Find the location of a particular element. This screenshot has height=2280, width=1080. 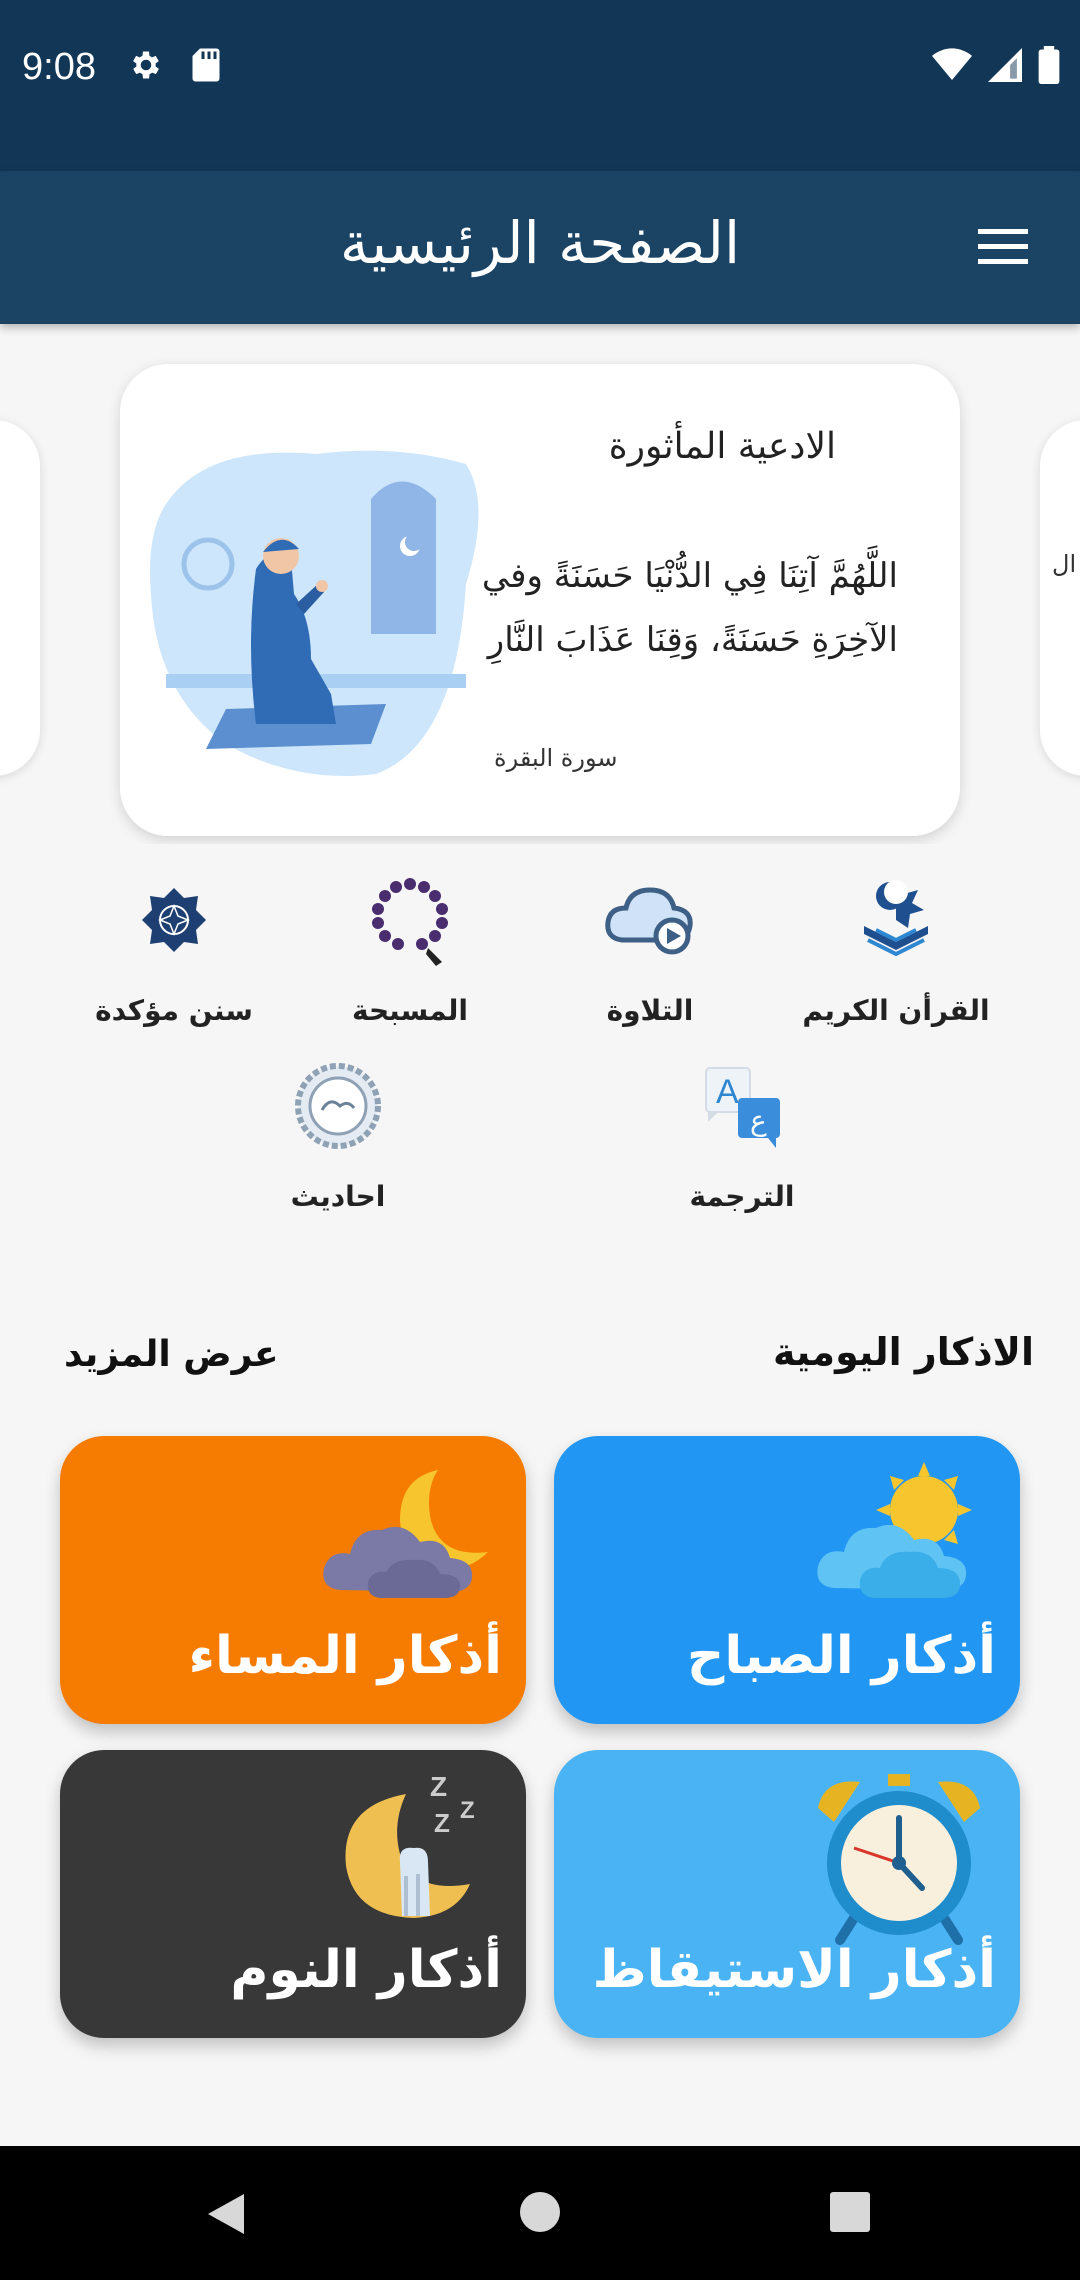

app-bar: الصفحة الرئيسية is located at coordinates (540, 247).